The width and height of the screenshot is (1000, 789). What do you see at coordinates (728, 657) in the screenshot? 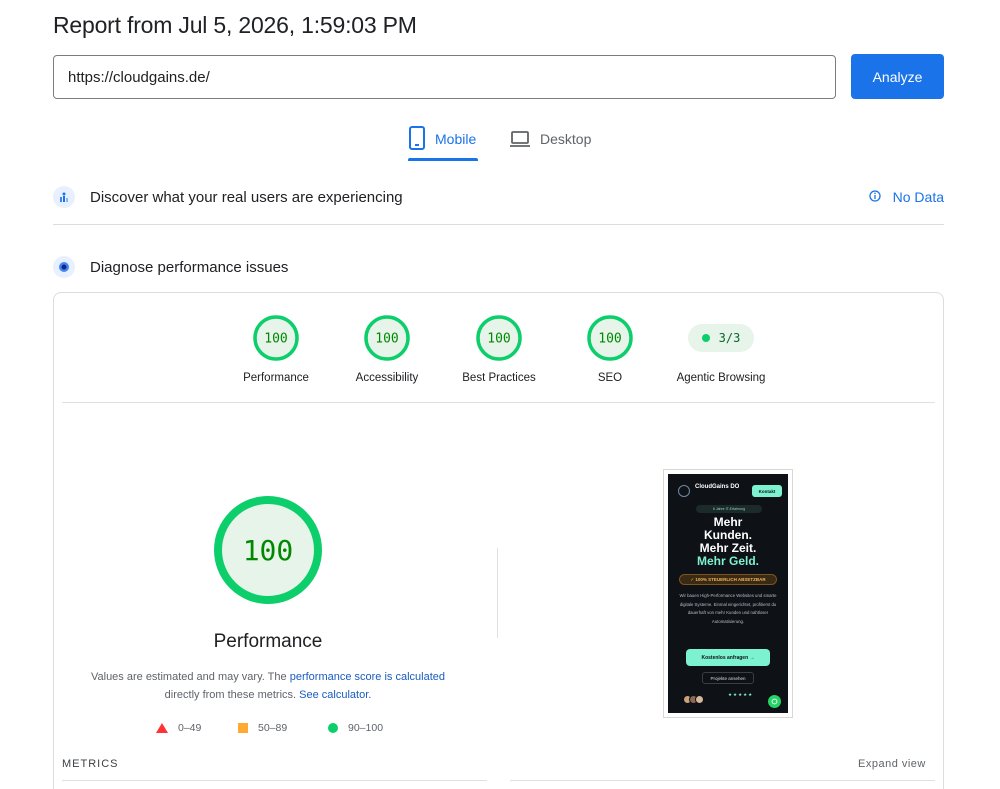
I see `preview-cta-button: Kostenlos anfragen →` at bounding box center [728, 657].